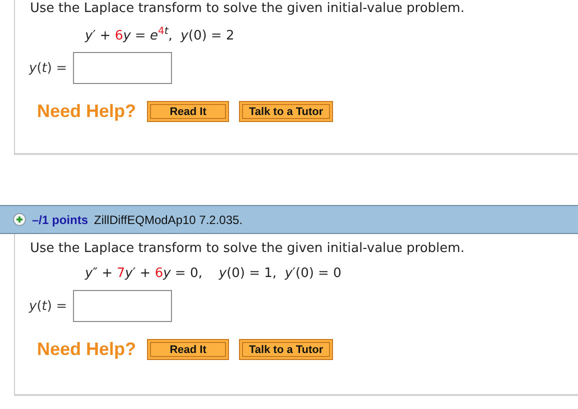 The image size is (578, 409). Describe the element at coordinates (60, 219) in the screenshot. I see `points-label: –/1 points` at that location.